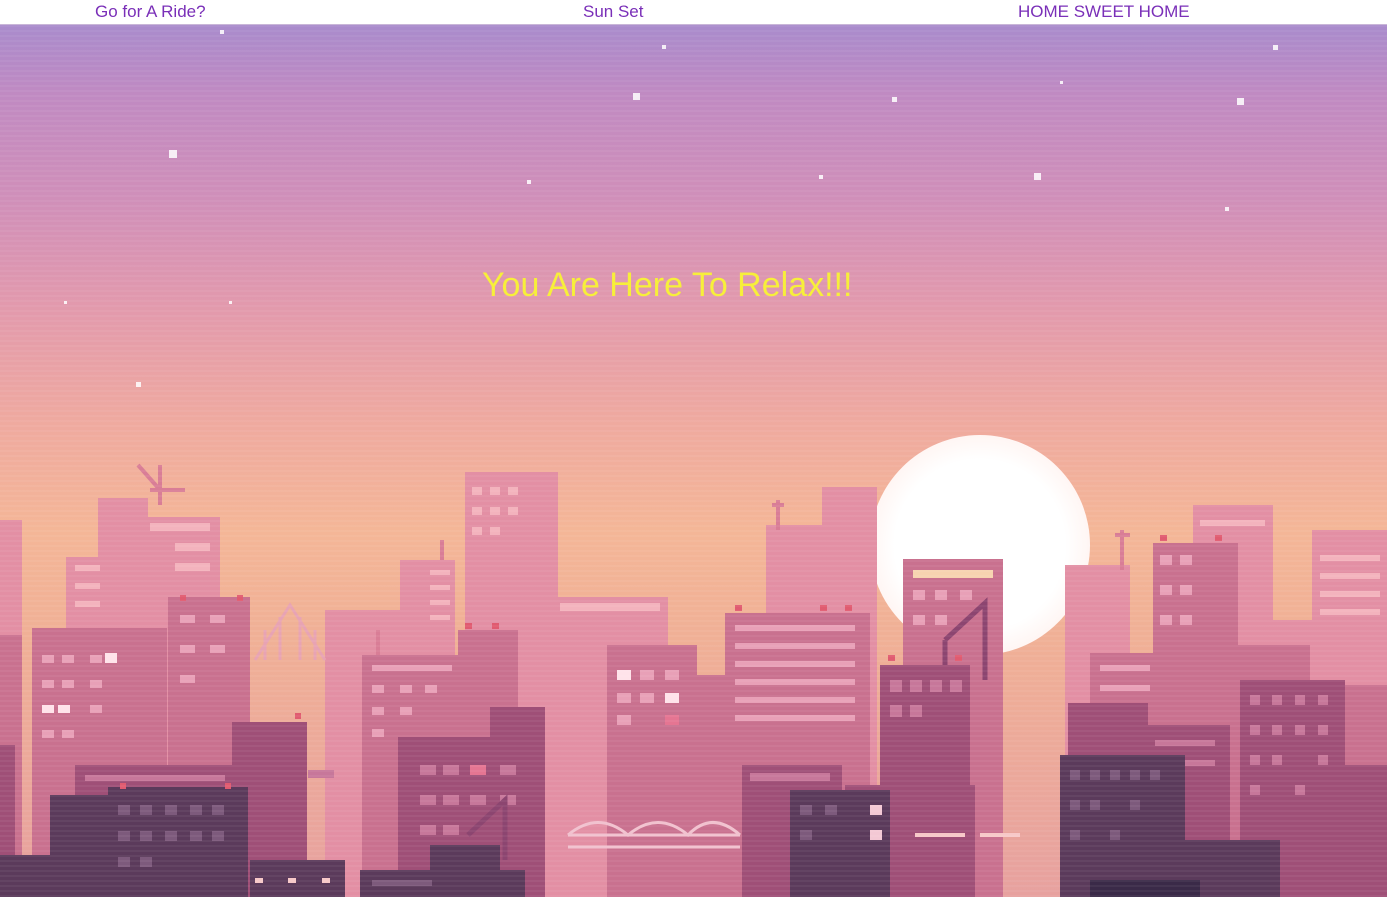  Describe the element at coordinates (150, 12) in the screenshot. I see `nav-link-go-for-a-ride: Go for A Ride?` at that location.